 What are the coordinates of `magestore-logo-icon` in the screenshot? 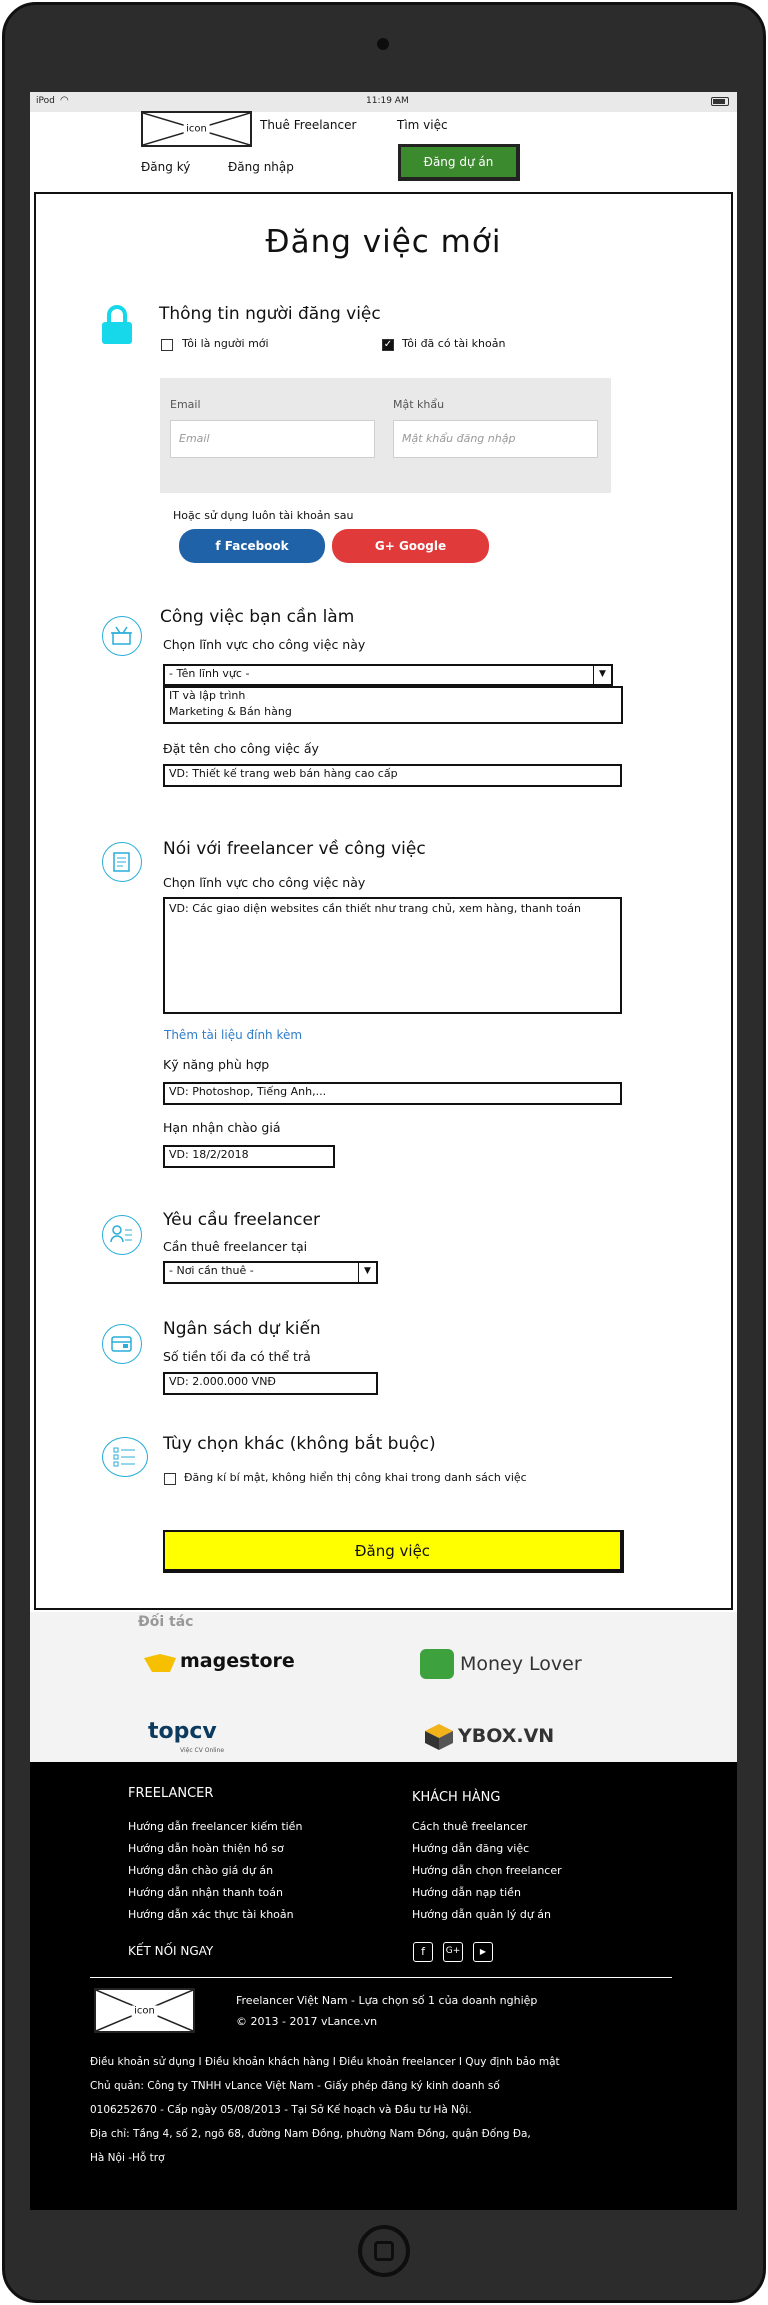 It's located at (160, 1663).